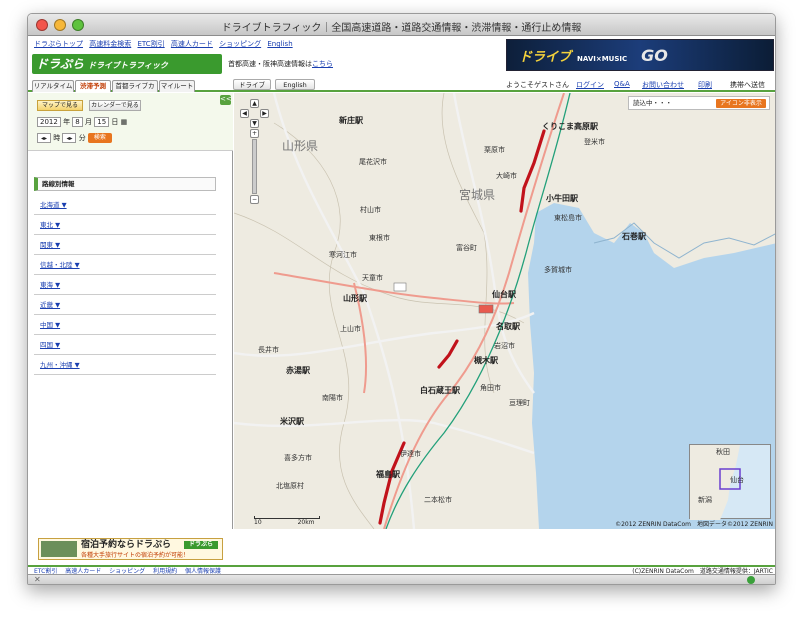 This screenshot has height=620, width=803. I want to click on hotel-banner: 宿泊予約ならドラぷら 各種大手旅行サイトの宿泊予約が可能！ ドラぷら, so click(130, 549).